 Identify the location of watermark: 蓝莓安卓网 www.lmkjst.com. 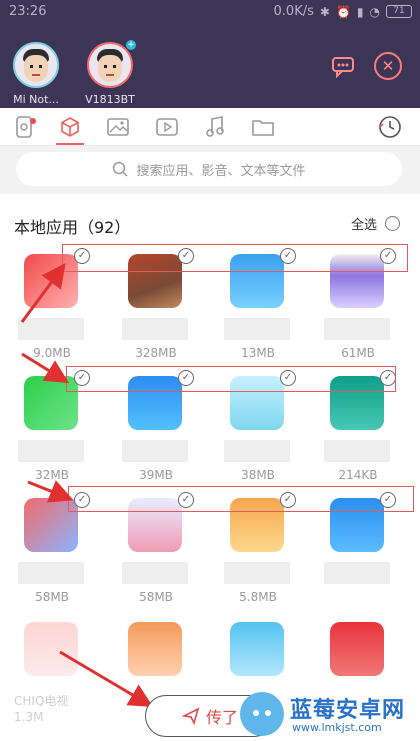
(328, 715).